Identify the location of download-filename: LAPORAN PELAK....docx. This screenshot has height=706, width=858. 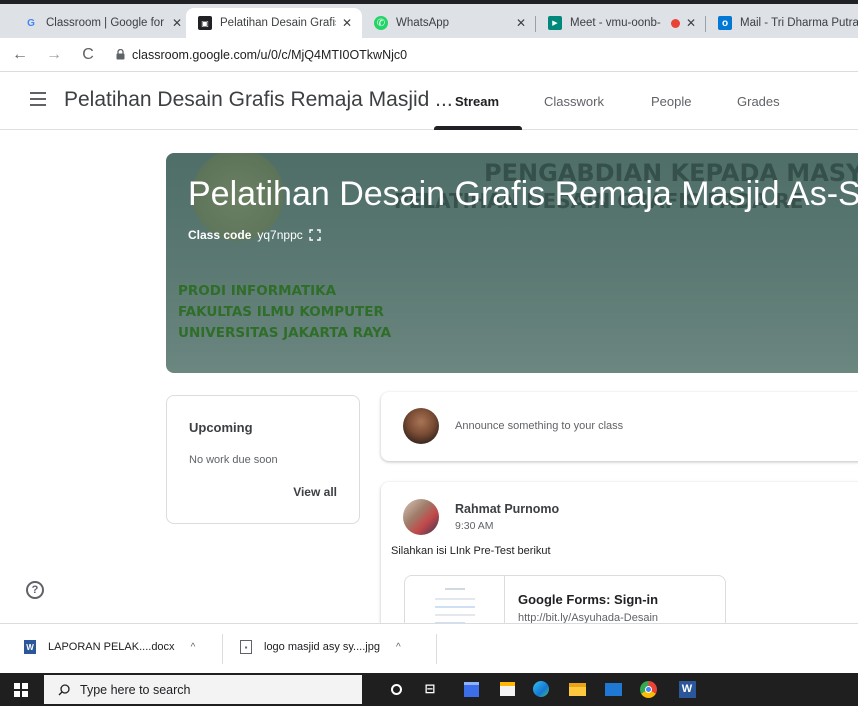
(111, 647).